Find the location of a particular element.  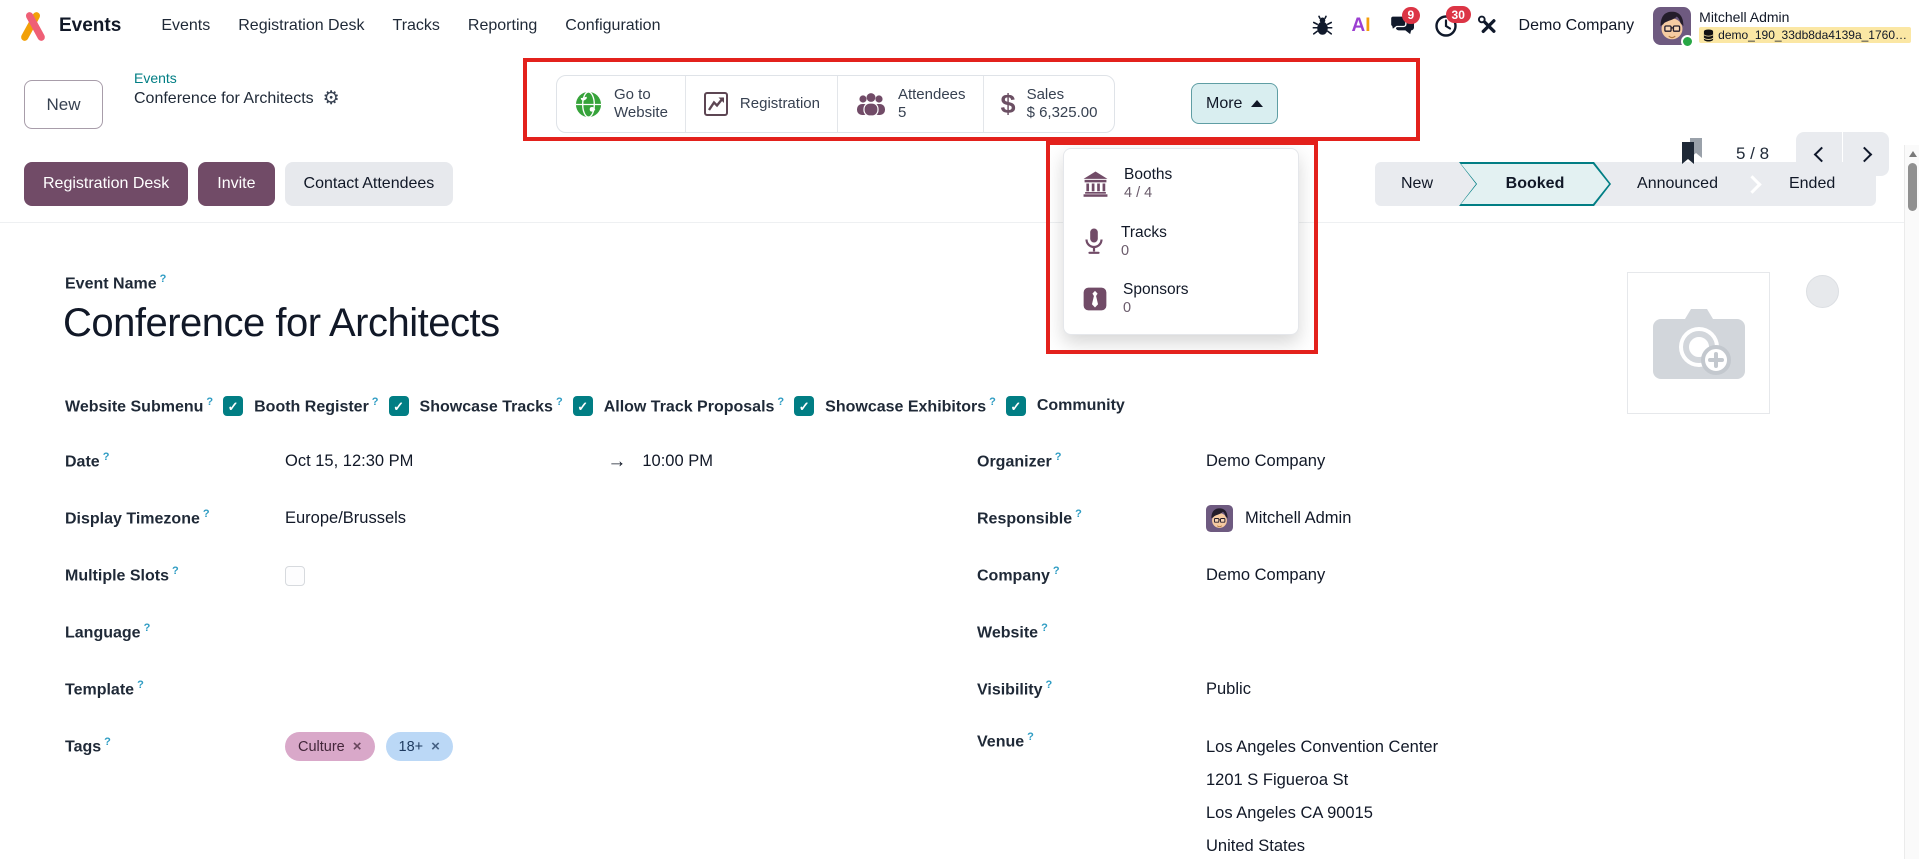

chevron-right-icon is located at coordinates (1864, 154).